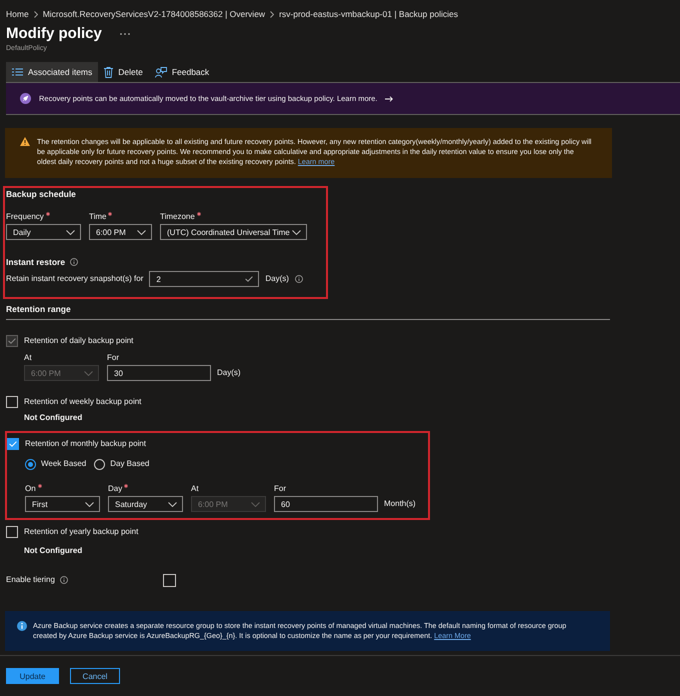 The height and width of the screenshot is (696, 680). Describe the element at coordinates (17, 14) in the screenshot. I see `breadcrumb-link: Home` at that location.